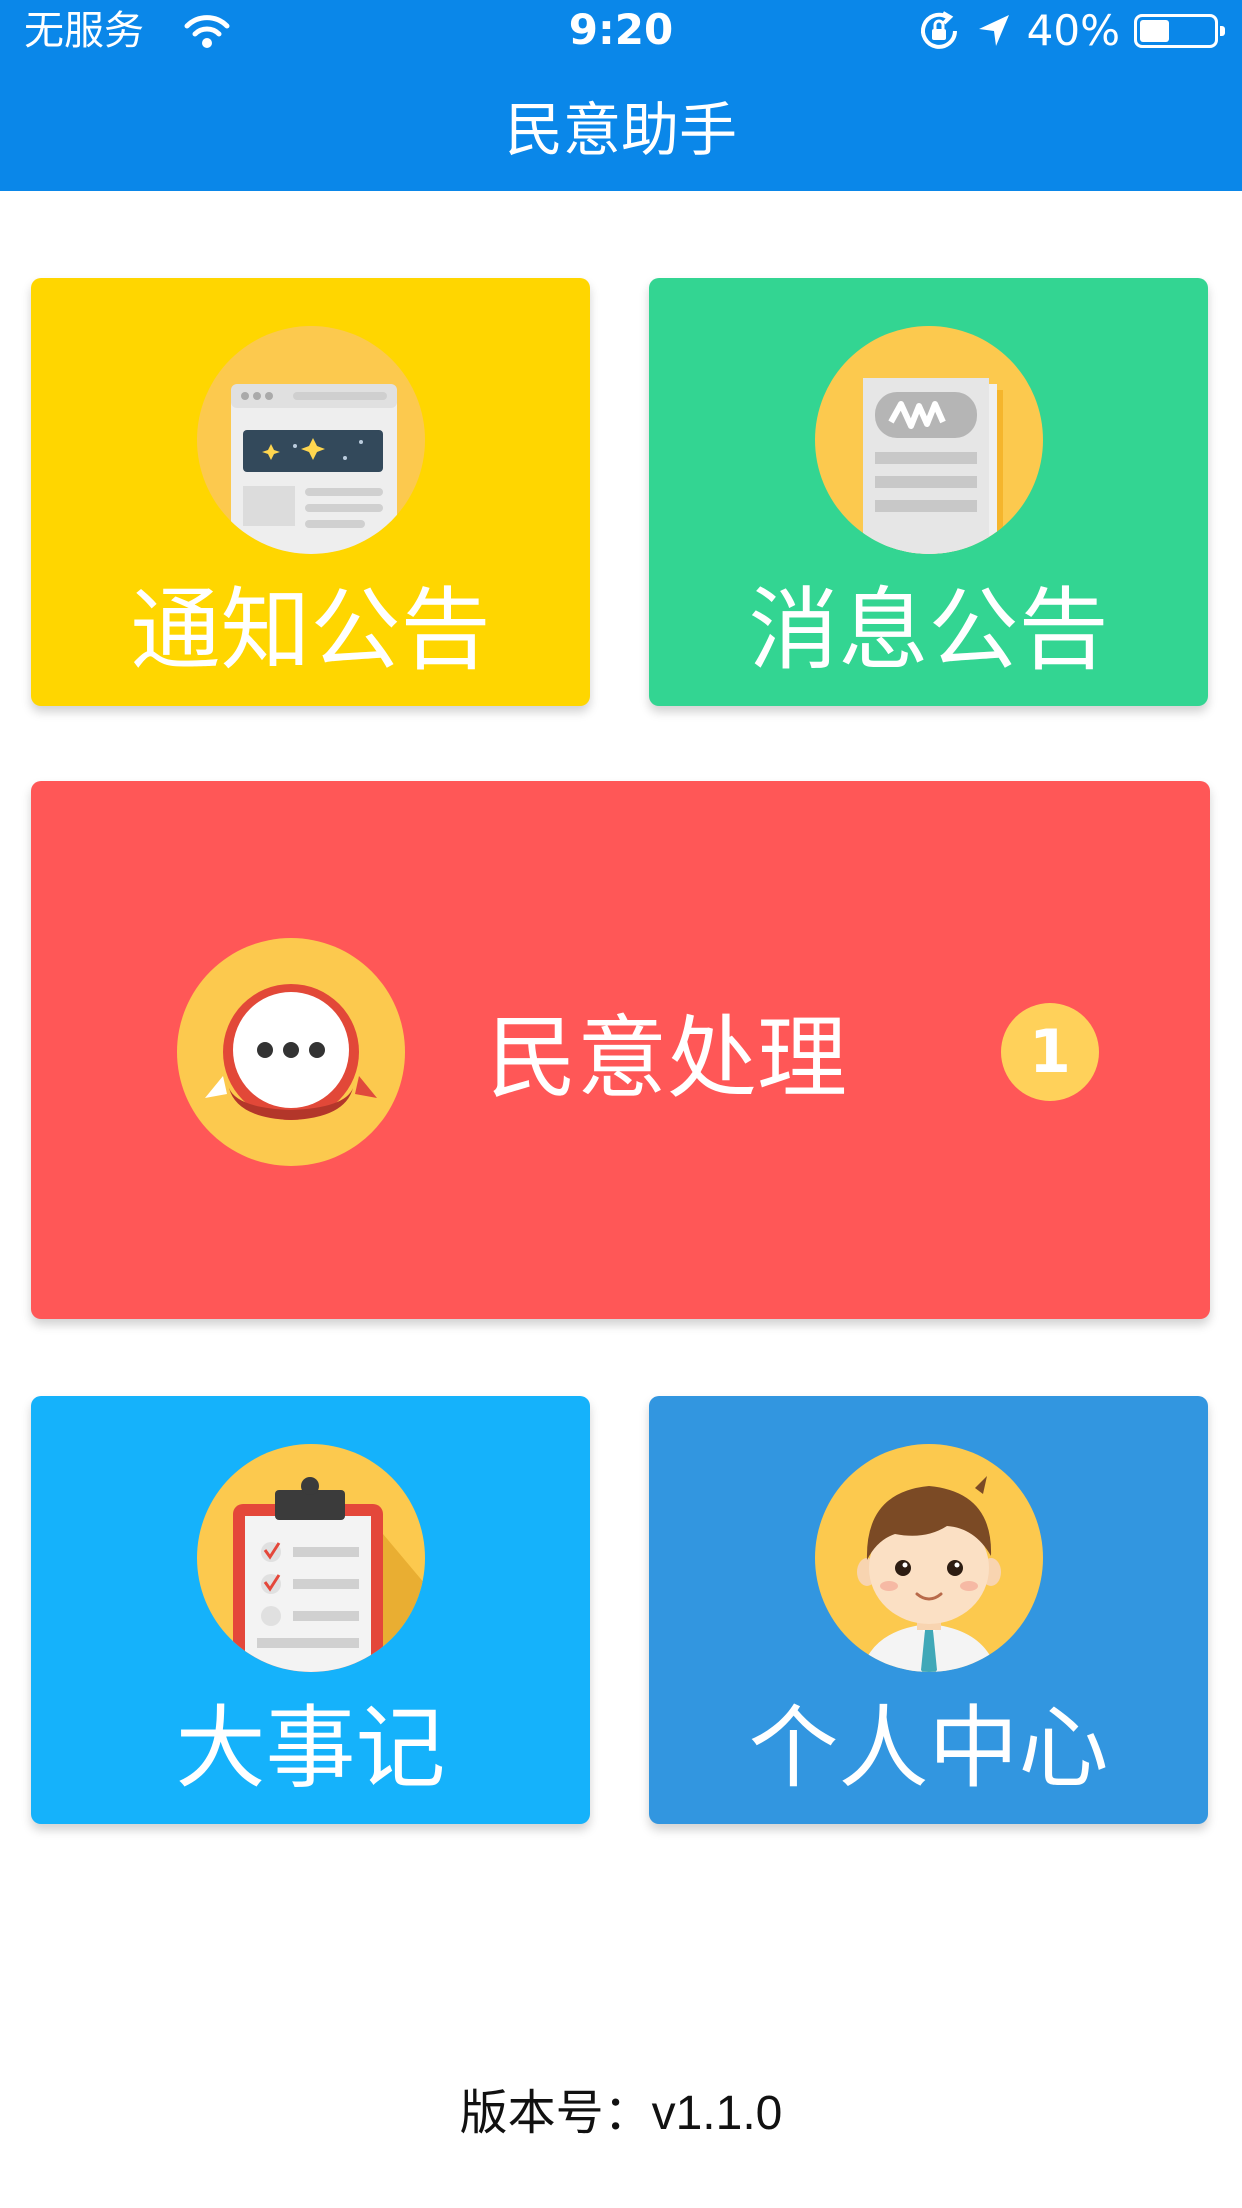 Image resolution: width=1242 pixels, height=2208 pixels. Describe the element at coordinates (929, 440) in the screenshot. I see `newspaper-icon` at that location.